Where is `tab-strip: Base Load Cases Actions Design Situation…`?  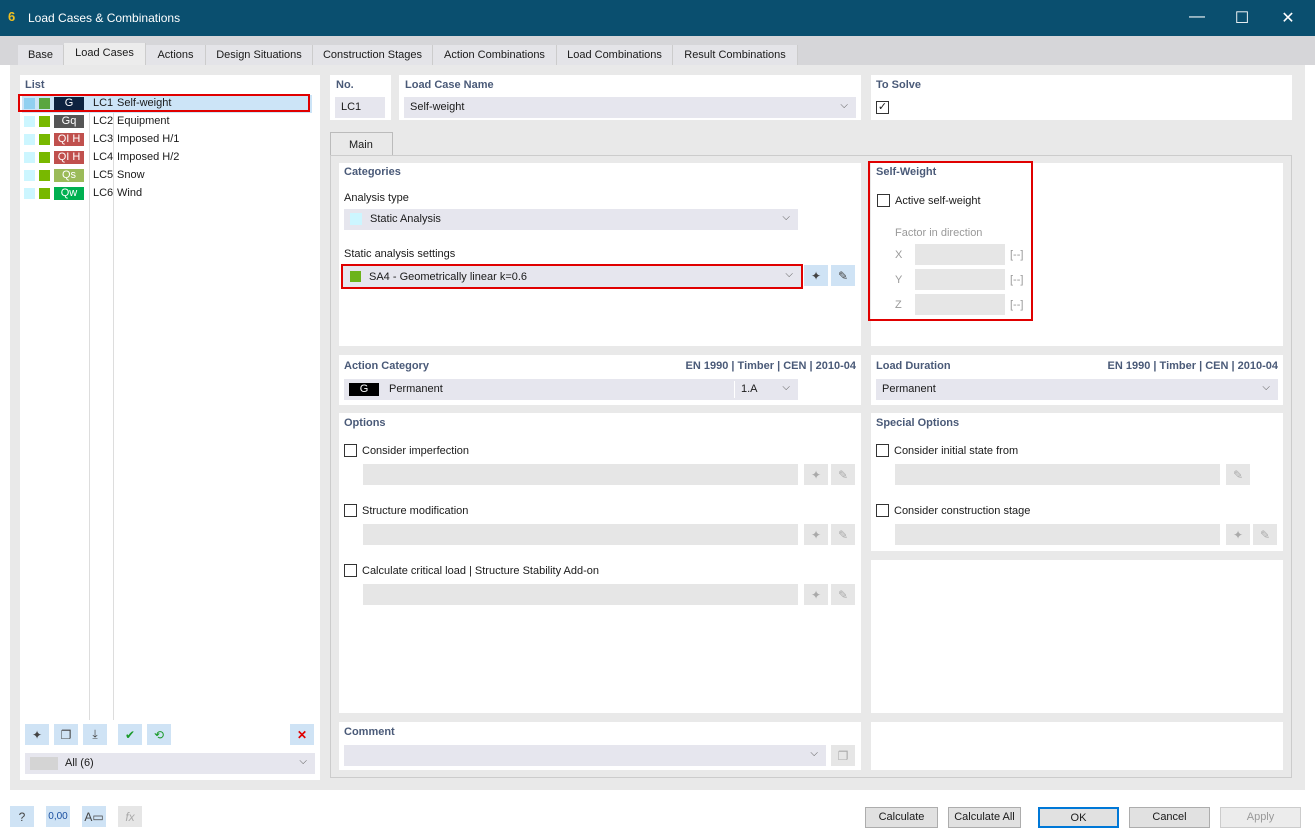
tab-strip: Base Load Cases Actions Design Situation… is located at coordinates (657, 50).